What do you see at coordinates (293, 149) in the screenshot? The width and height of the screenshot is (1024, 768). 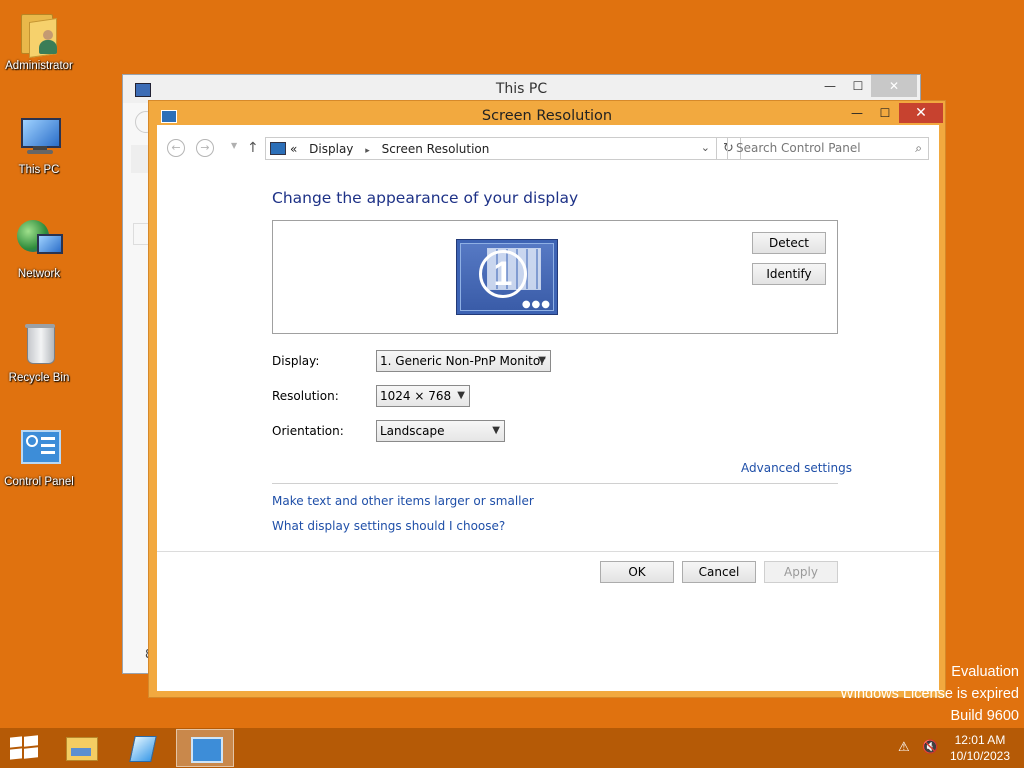 I see `breadcrumb-overflow-icon: «` at bounding box center [293, 149].